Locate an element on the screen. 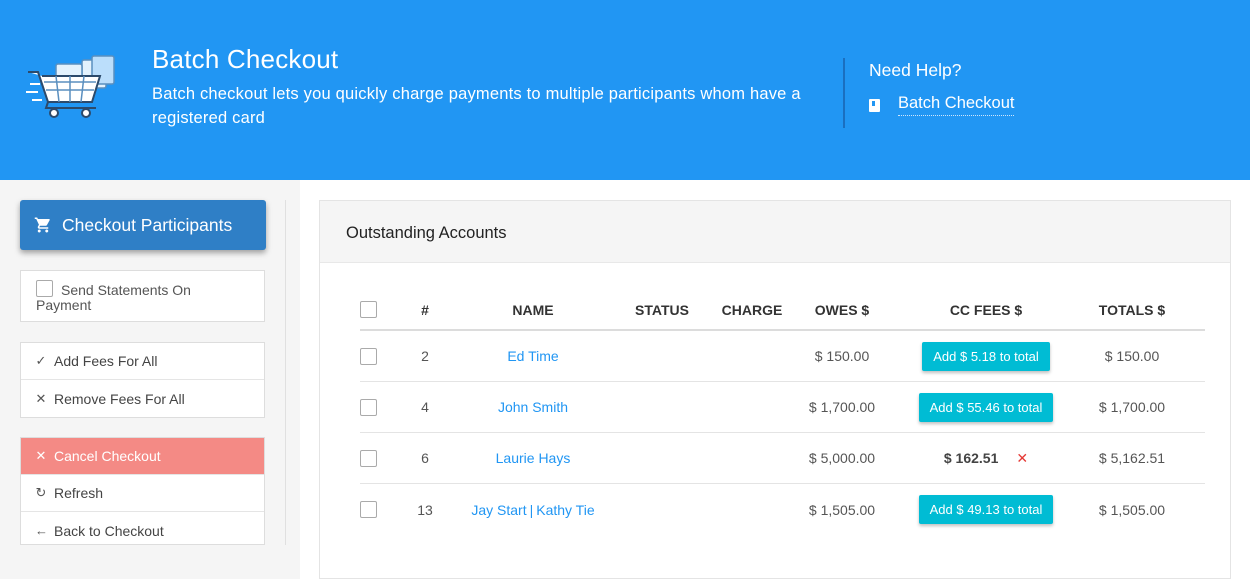 The image size is (1250, 579). add-fees-label: Add Fees For All is located at coordinates (106, 361).